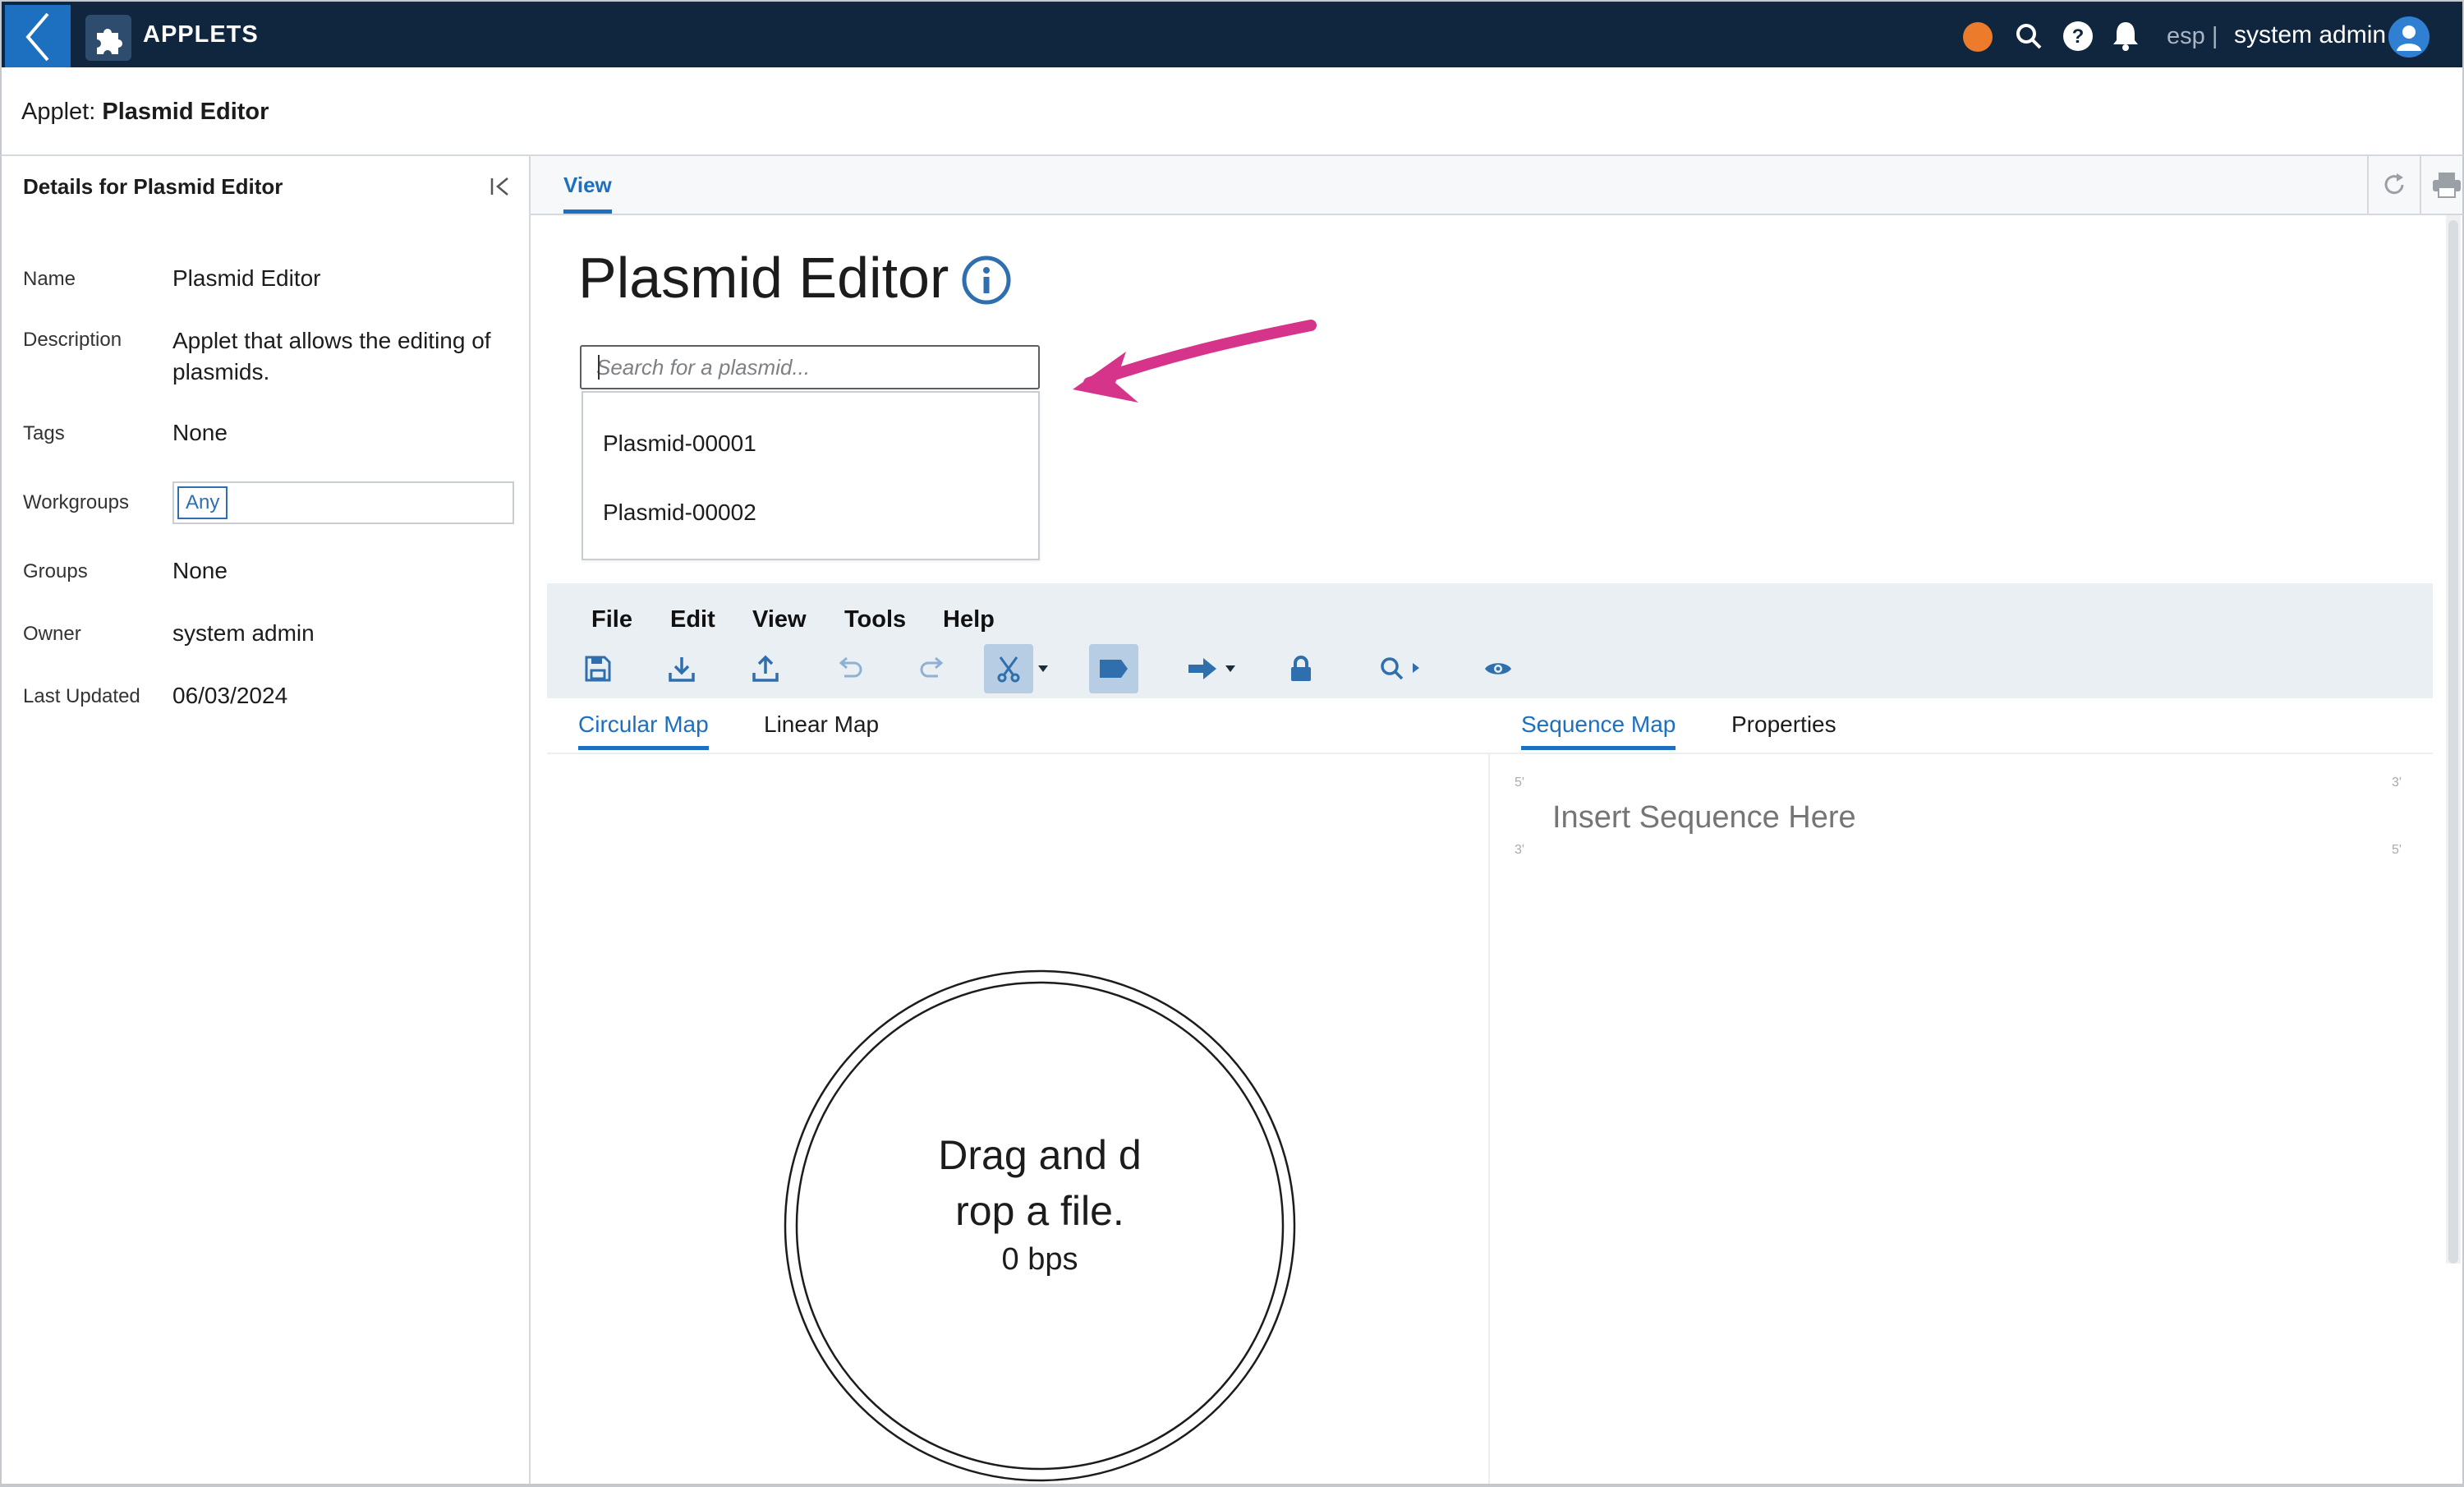  Describe the element at coordinates (343, 502) in the screenshot. I see `workgroups-field: Any` at that location.